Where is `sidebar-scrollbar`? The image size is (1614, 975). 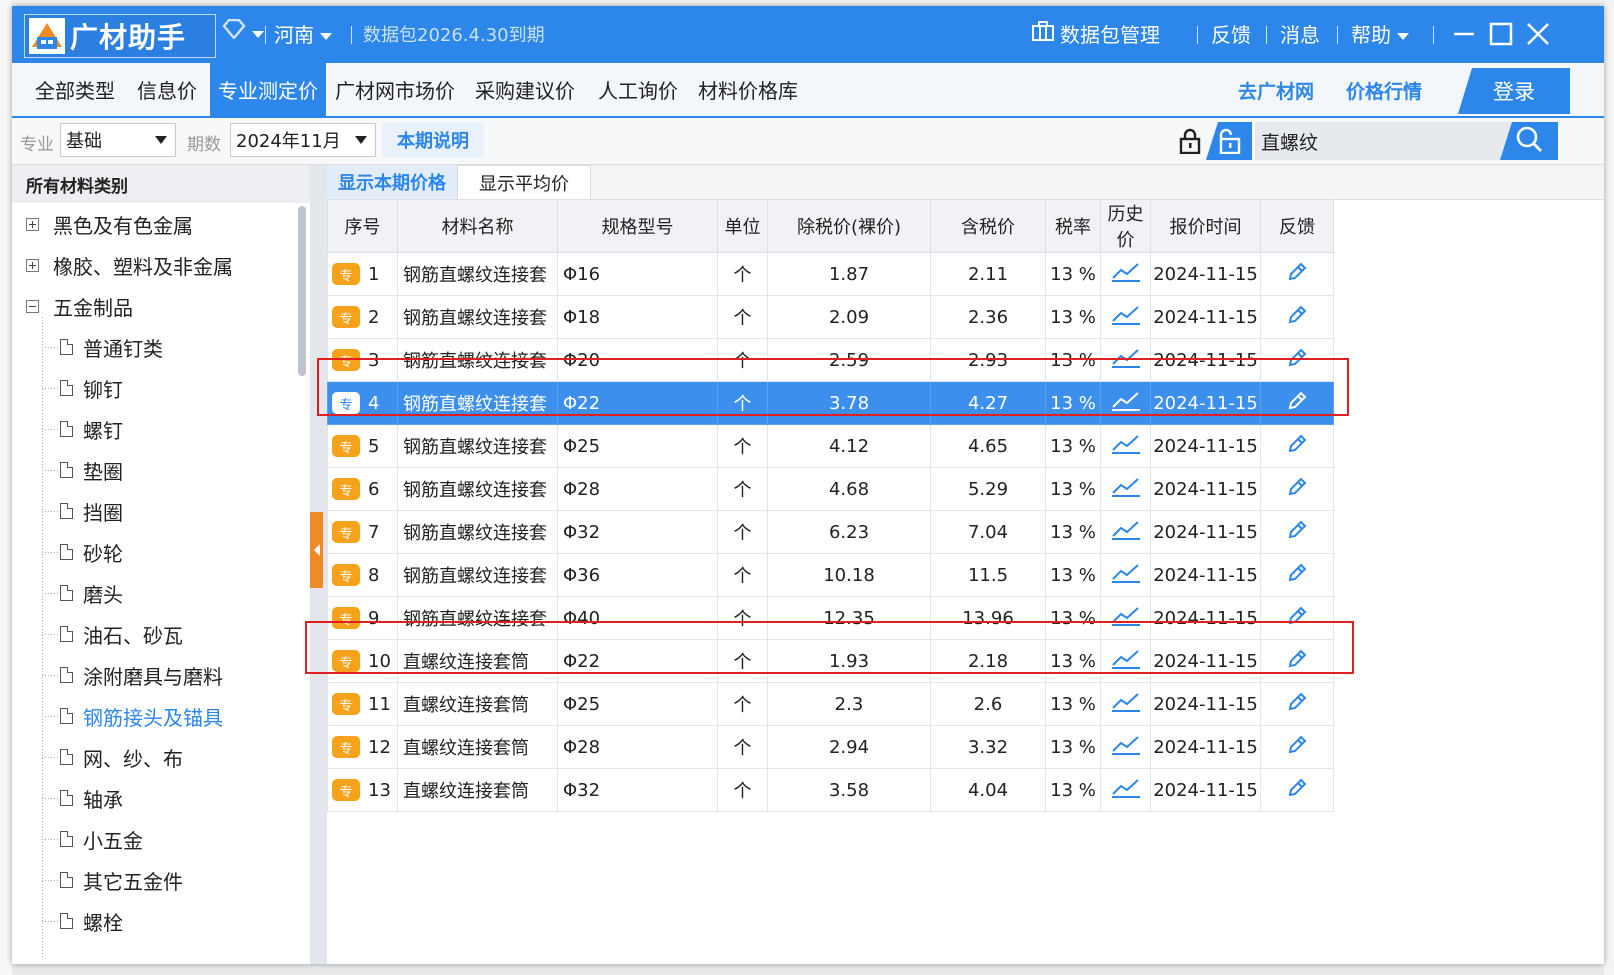
sidebar-scrollbar is located at coordinates (302, 291).